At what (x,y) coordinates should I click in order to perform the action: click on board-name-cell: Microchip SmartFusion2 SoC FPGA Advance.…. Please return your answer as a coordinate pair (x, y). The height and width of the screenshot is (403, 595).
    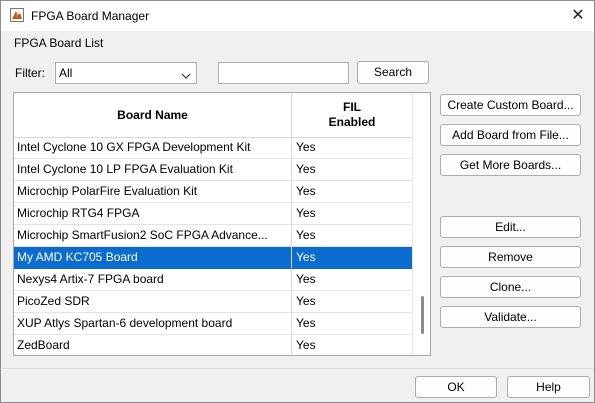
    Looking at the image, I should click on (153, 235).